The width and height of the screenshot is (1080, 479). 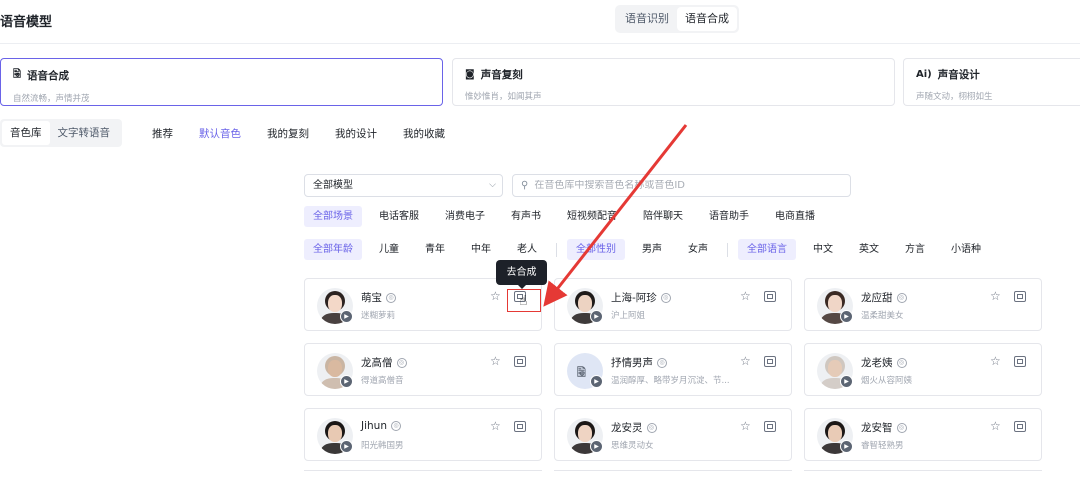 What do you see at coordinates (371, 298) in the screenshot?
I see `voice-name-text: 萌宝` at bounding box center [371, 298].